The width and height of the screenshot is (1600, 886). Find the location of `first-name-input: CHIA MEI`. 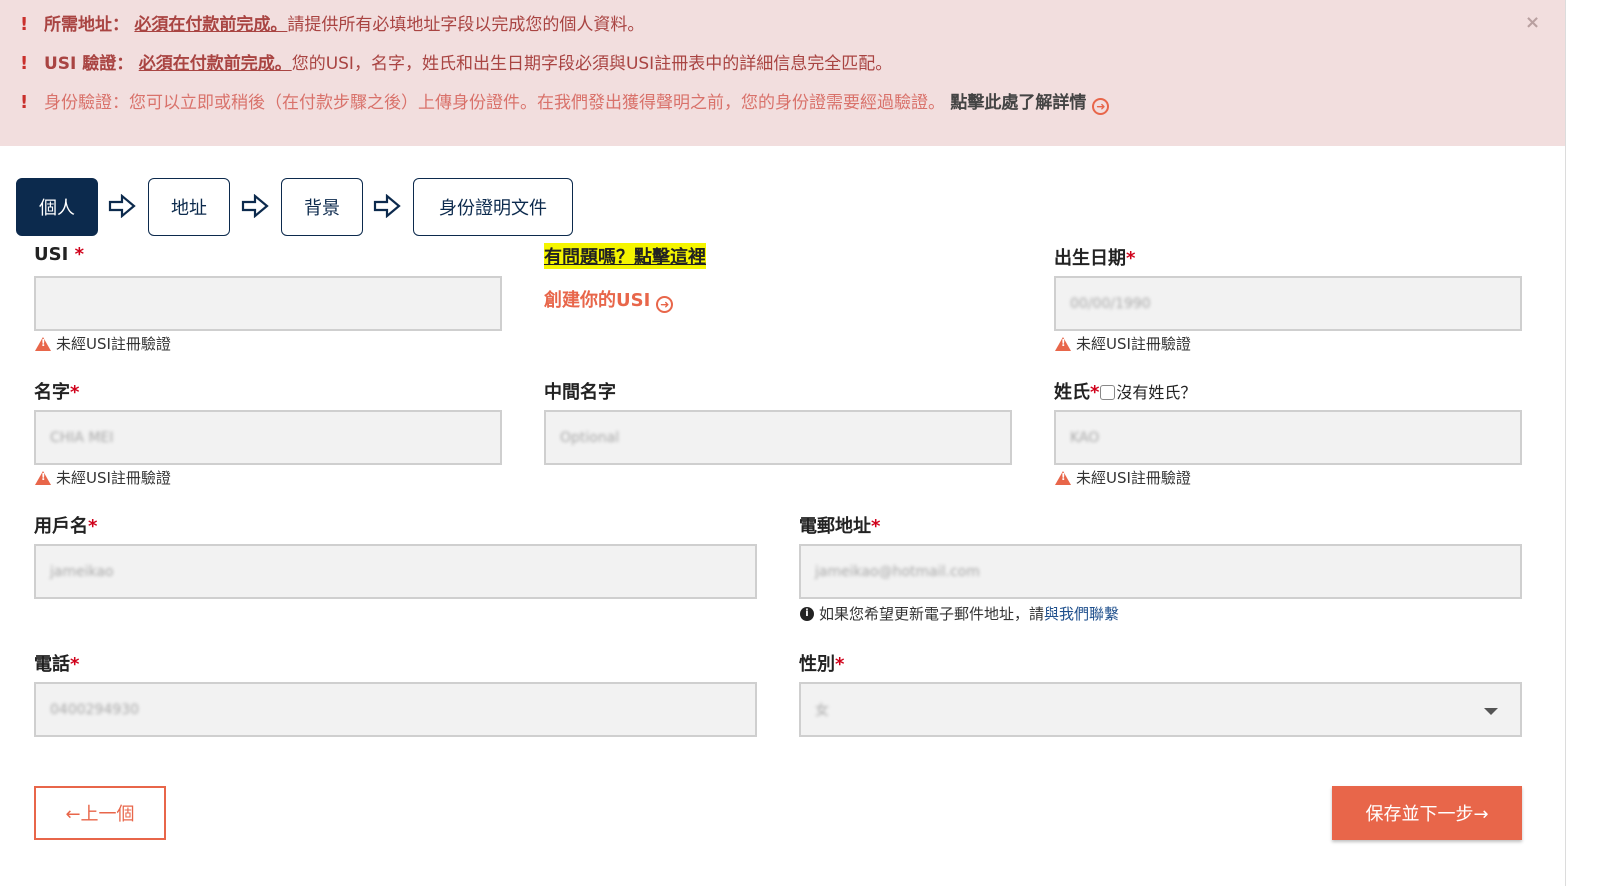

first-name-input: CHIA MEI is located at coordinates (268, 437).